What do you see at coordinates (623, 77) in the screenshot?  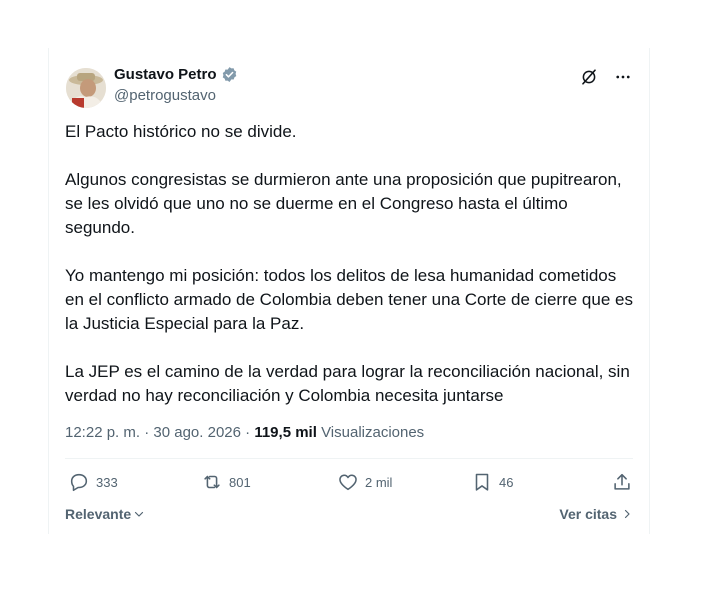 I see `more-options-icon` at bounding box center [623, 77].